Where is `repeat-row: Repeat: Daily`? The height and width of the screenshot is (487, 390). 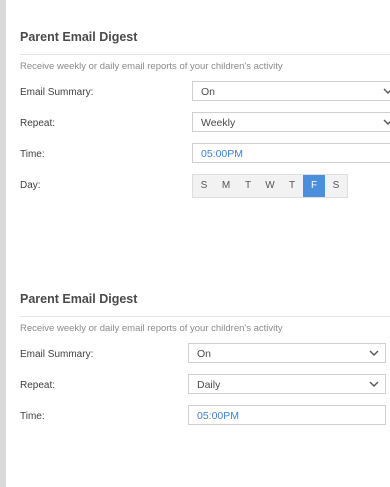 repeat-row: Repeat: Daily is located at coordinates (205, 385).